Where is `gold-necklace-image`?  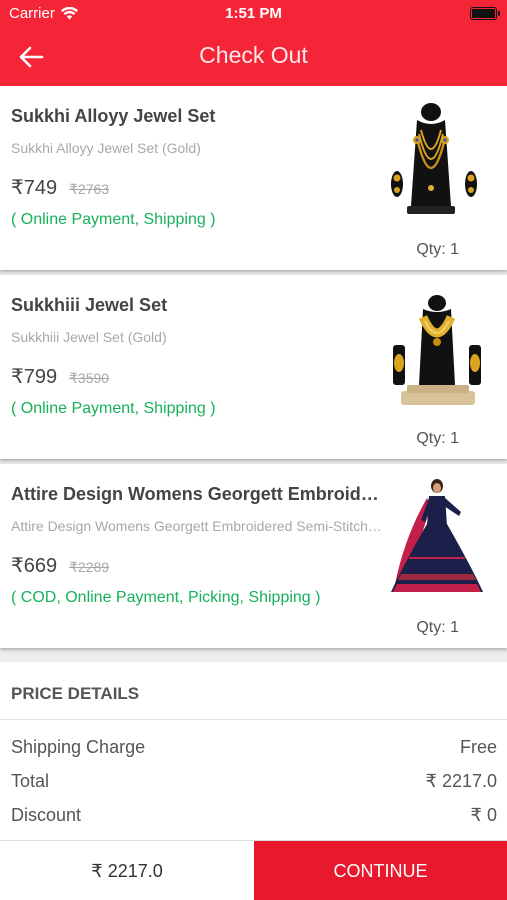
gold-necklace-image is located at coordinates (437, 349).